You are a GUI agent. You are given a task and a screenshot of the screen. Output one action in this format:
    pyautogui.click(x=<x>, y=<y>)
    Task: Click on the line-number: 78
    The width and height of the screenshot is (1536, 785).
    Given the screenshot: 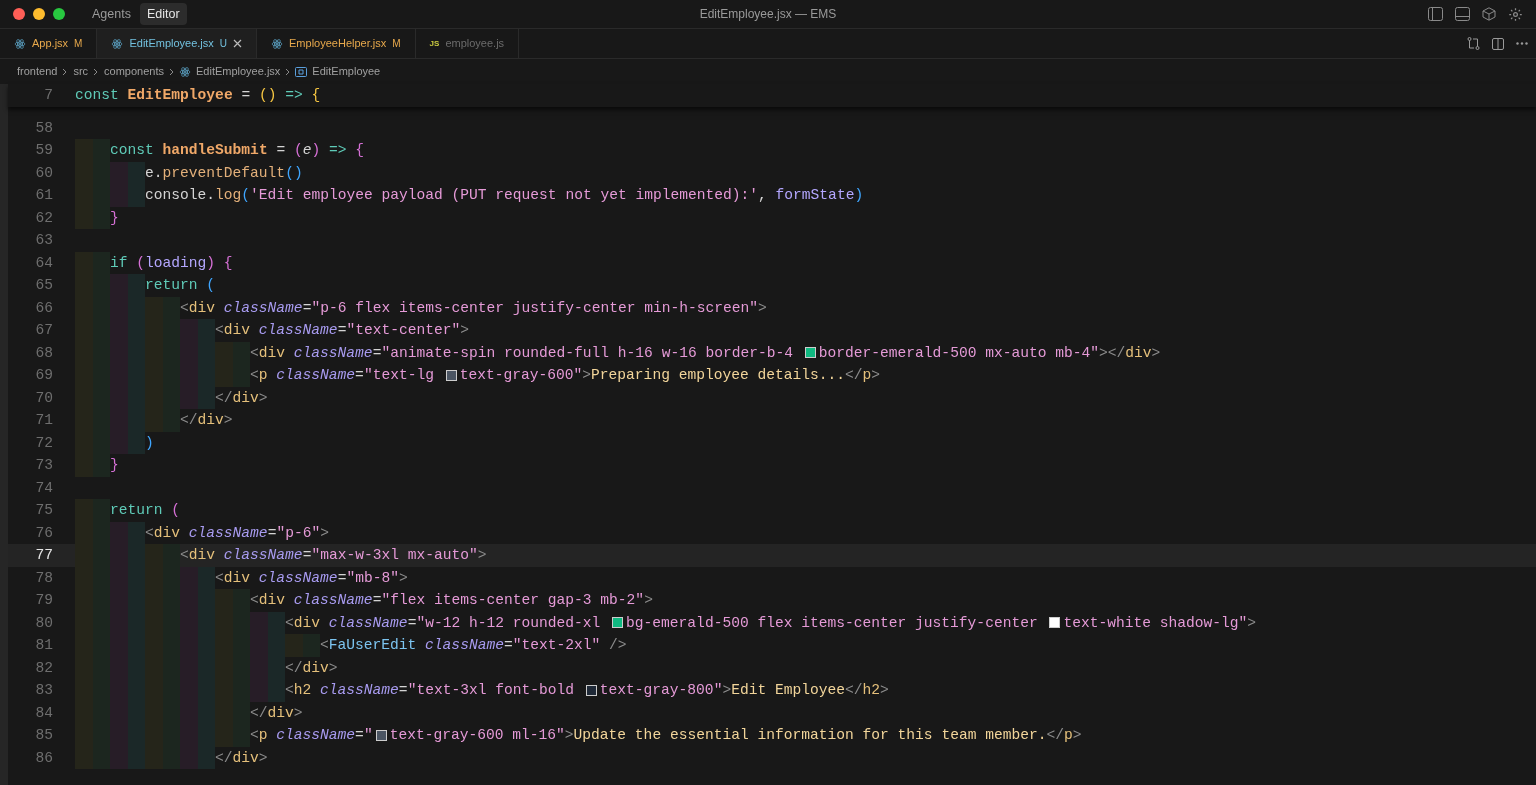 What is the action you would take?
    pyautogui.click(x=43, y=578)
    